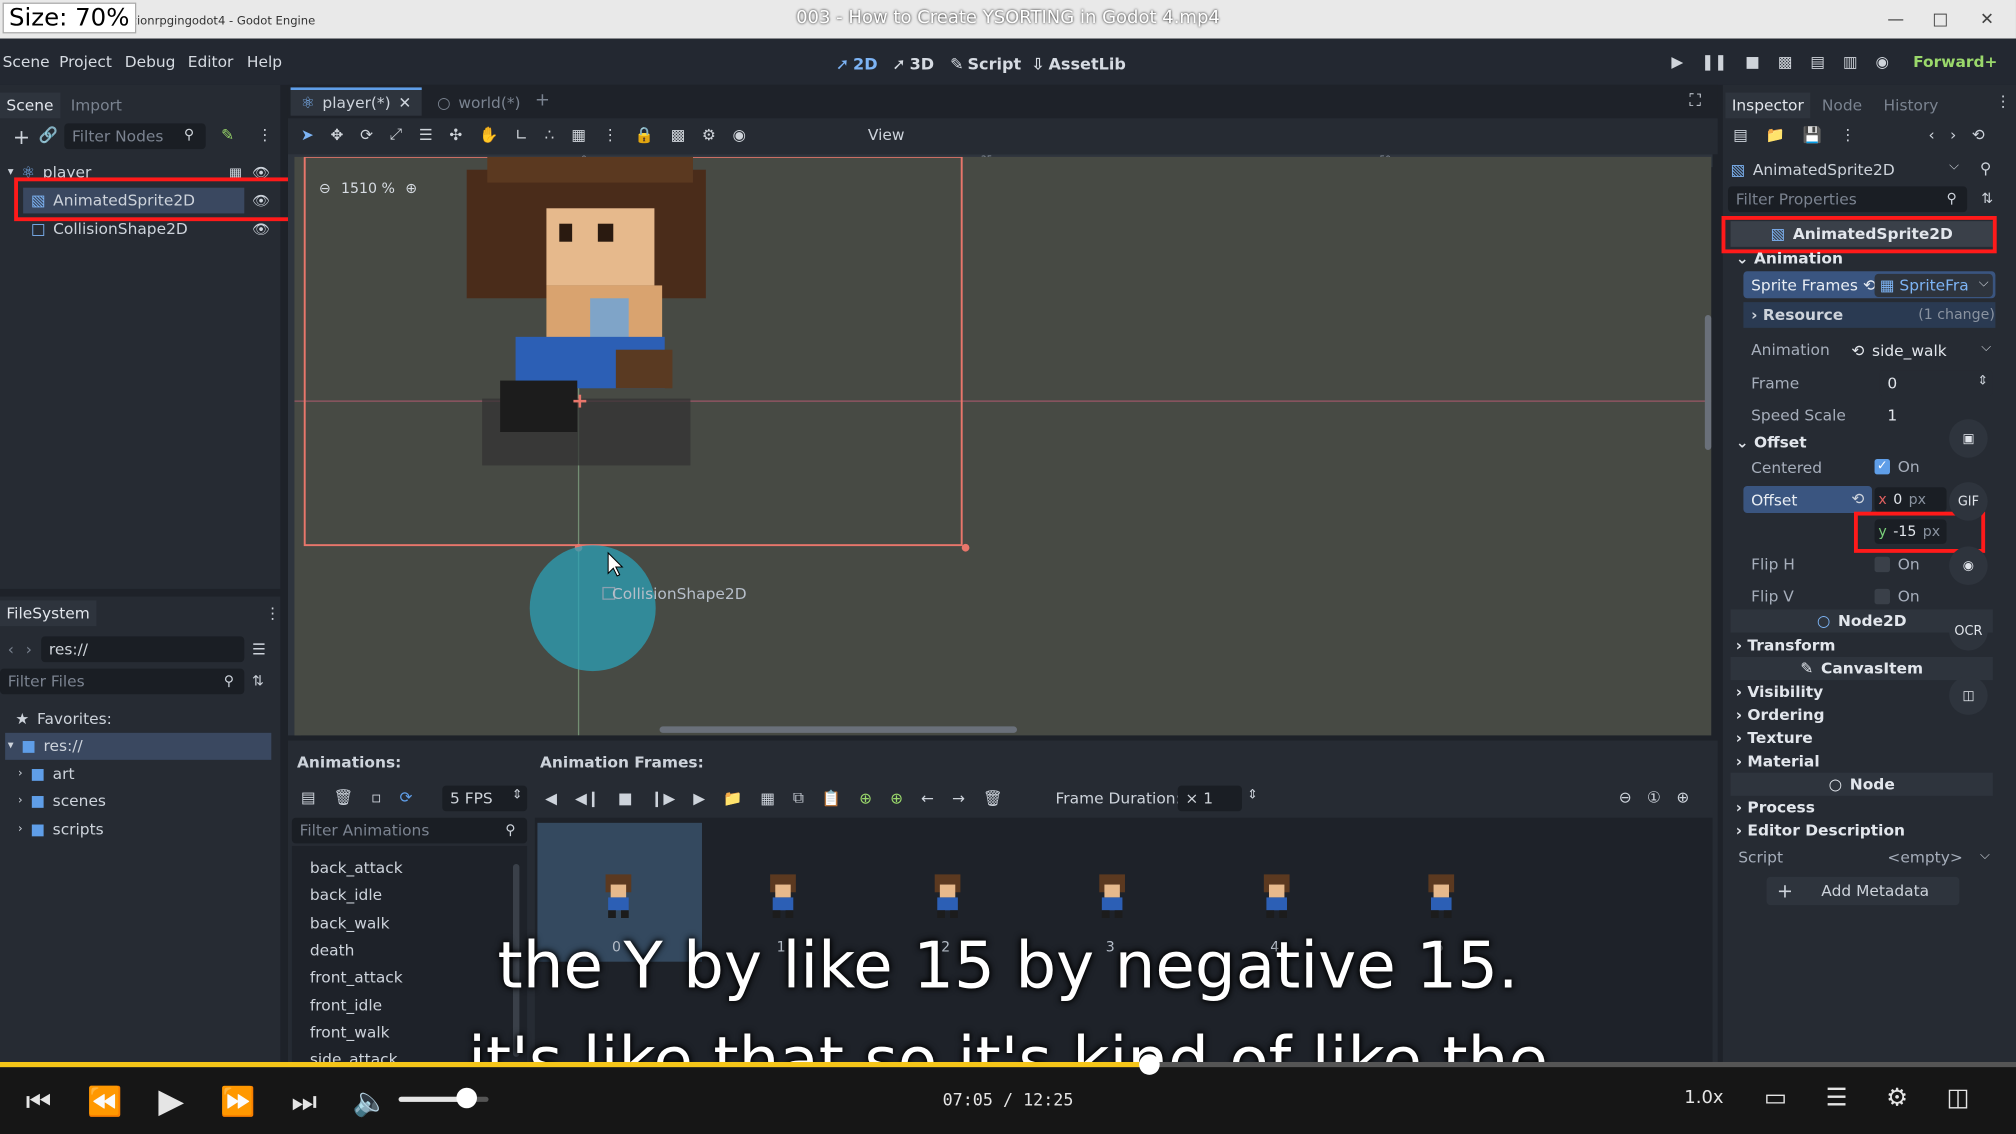  What do you see at coordinates (26, 62) in the screenshot?
I see `menu-scene: Scene` at bounding box center [26, 62].